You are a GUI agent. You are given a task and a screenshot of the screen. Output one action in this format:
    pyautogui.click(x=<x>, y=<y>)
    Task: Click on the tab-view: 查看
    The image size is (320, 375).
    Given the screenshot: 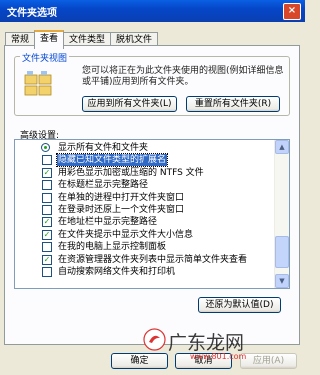 What is the action you would take?
    pyautogui.click(x=49, y=39)
    